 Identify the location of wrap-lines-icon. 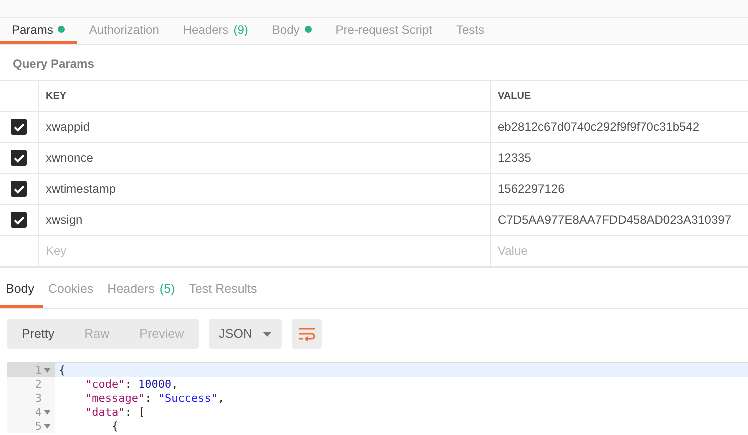
(307, 334).